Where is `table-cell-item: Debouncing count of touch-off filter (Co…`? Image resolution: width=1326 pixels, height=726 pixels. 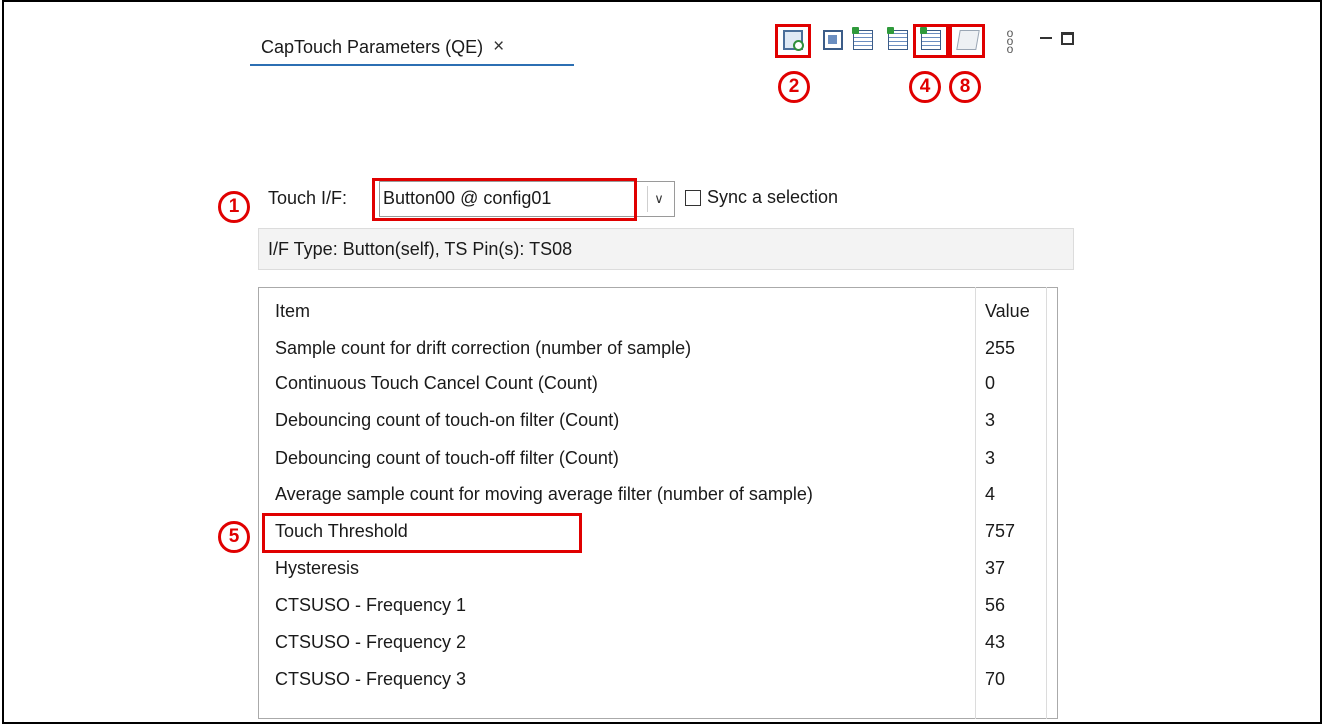
table-cell-item: Debouncing count of touch-off filter (Co… is located at coordinates (447, 458).